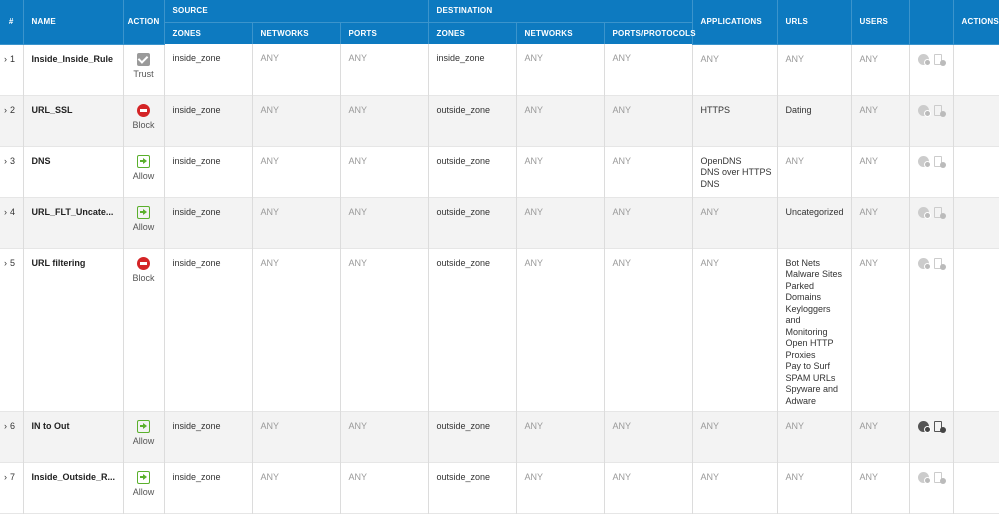 The image size is (999, 515). I want to click on rule-number: 2, so click(13, 109).